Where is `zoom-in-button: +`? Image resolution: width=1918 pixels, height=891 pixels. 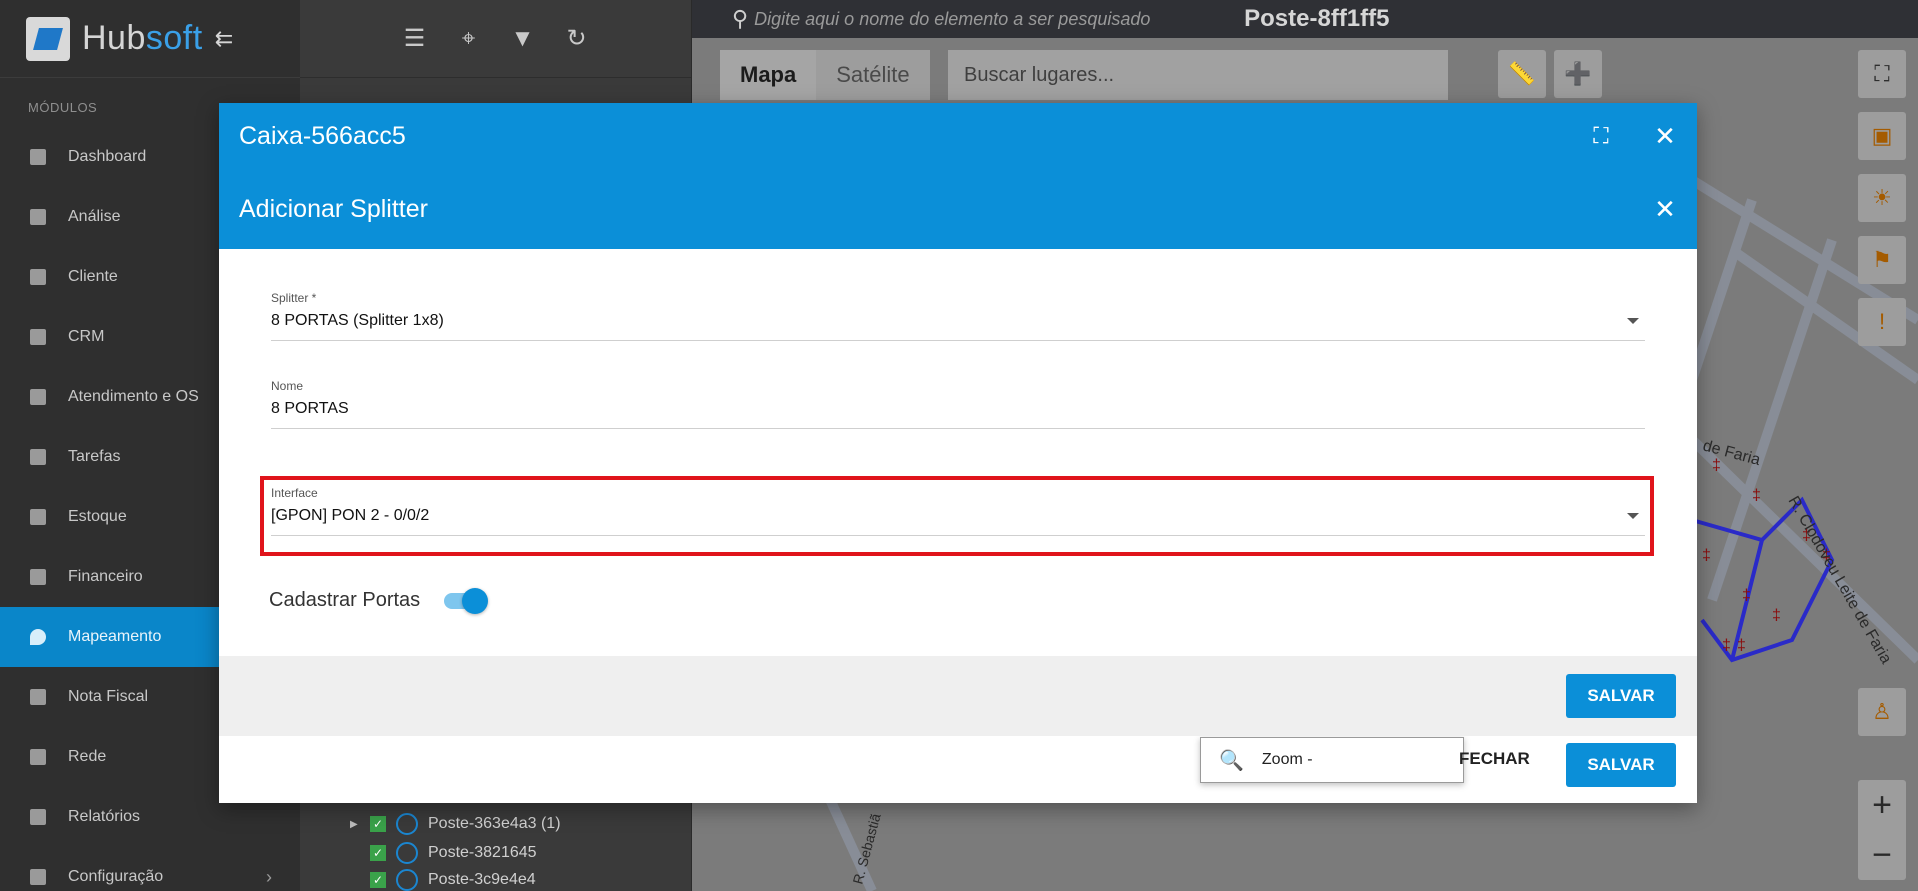 zoom-in-button: + is located at coordinates (1882, 805).